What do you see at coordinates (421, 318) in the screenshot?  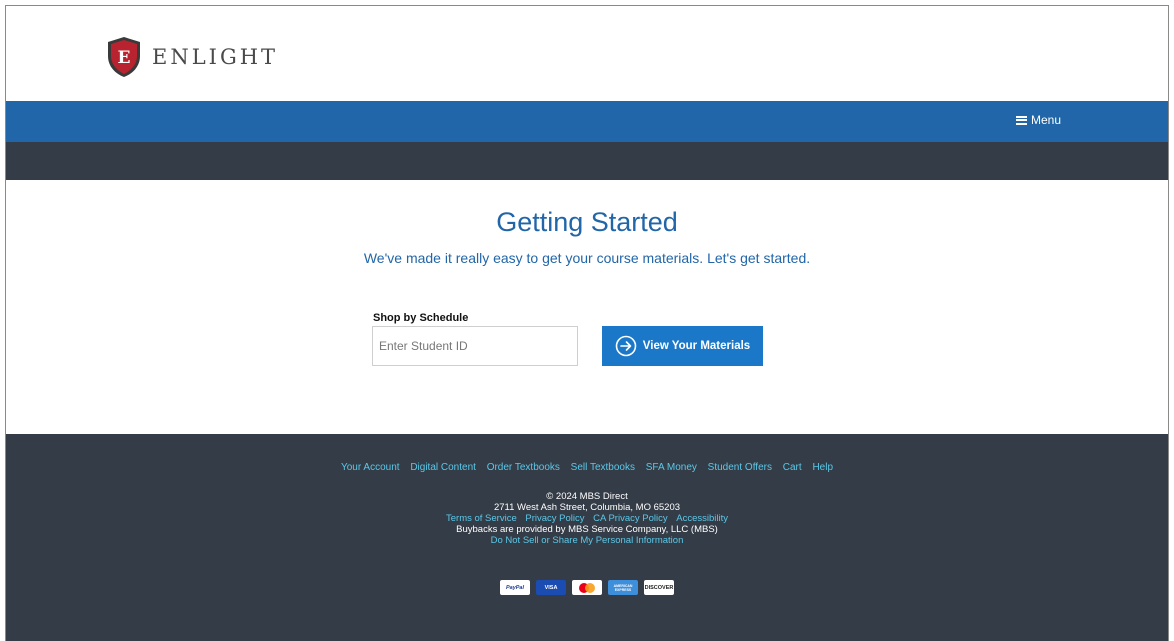 I see `shop-by-schedule-label: Shop by Schedule` at bounding box center [421, 318].